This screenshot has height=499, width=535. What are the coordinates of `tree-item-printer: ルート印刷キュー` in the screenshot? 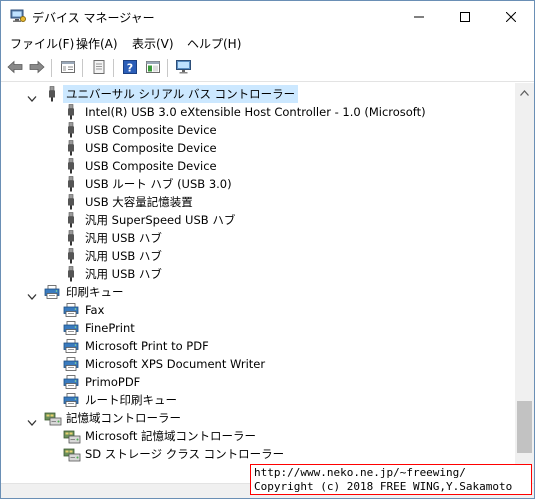 It's located at (258, 400).